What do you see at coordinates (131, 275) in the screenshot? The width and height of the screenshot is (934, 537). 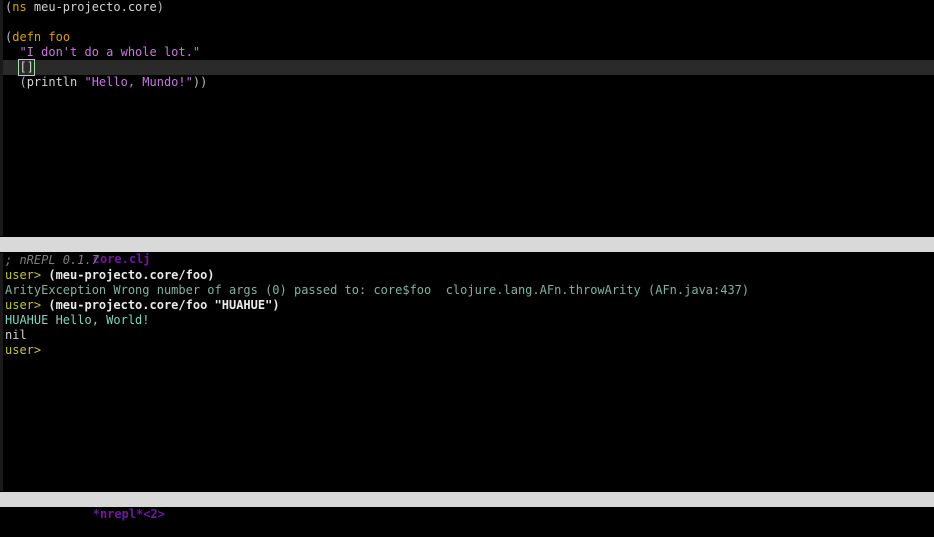 I see `repl-token: (meu-projecto.core/foo)` at bounding box center [131, 275].